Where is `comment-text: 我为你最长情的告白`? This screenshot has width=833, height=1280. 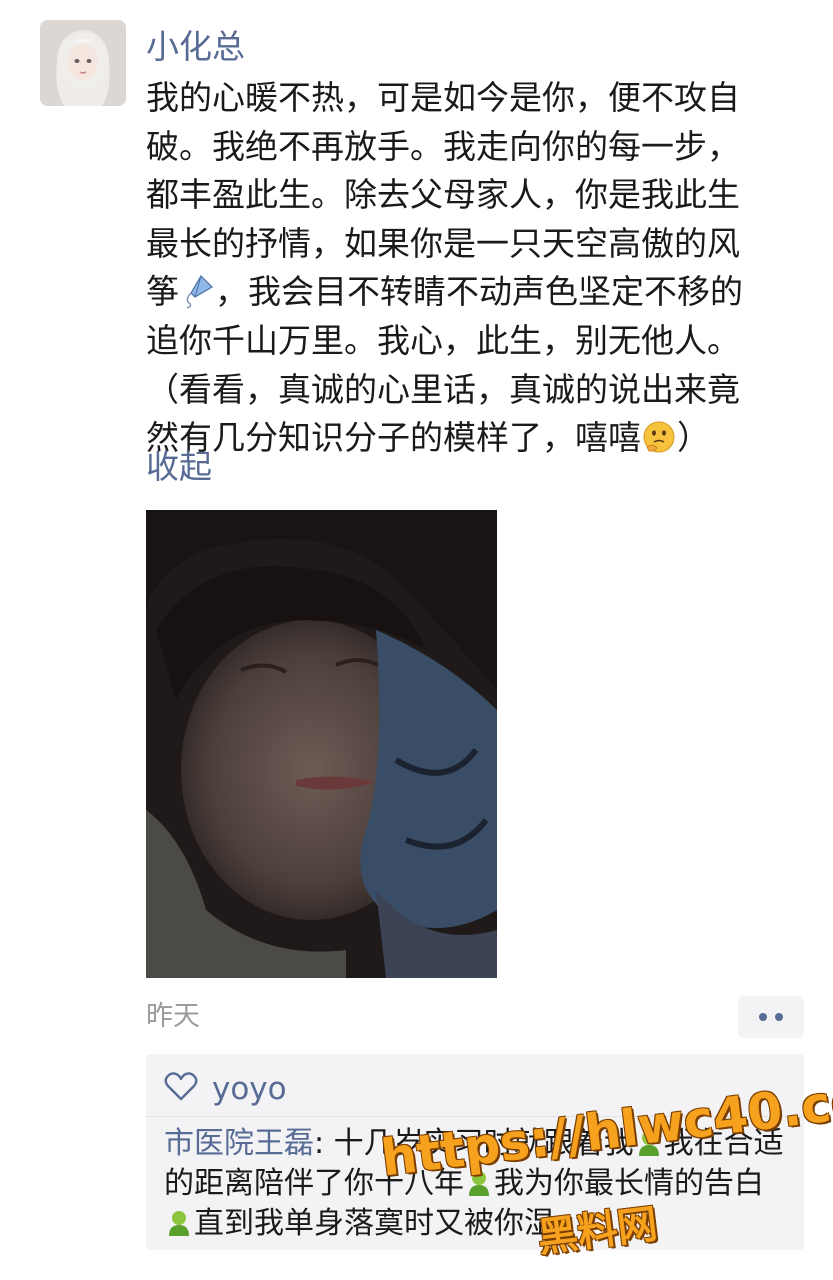 comment-text: 我为你最长情的告白 is located at coordinates (629, 1183).